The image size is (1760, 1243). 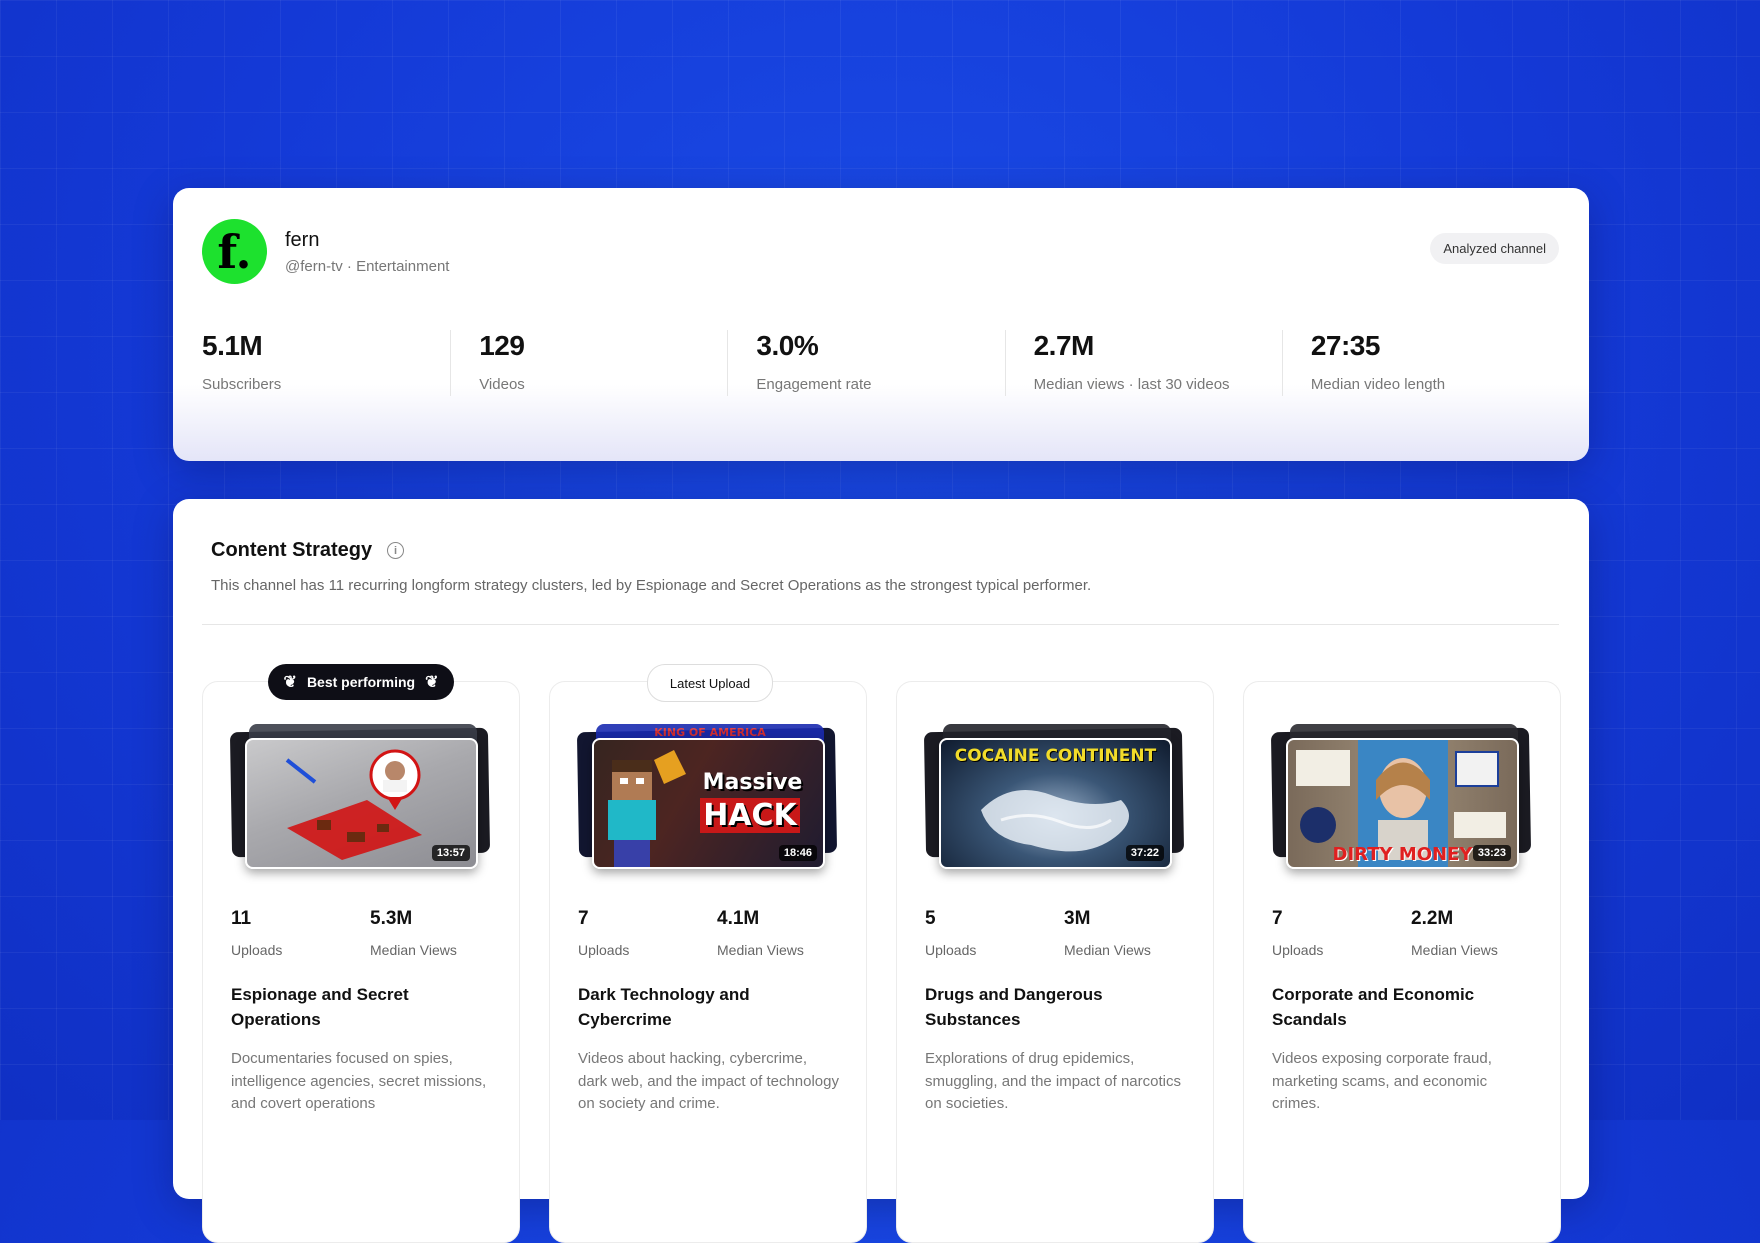 I want to click on median-views-value: 2.2M, so click(x=1432, y=918).